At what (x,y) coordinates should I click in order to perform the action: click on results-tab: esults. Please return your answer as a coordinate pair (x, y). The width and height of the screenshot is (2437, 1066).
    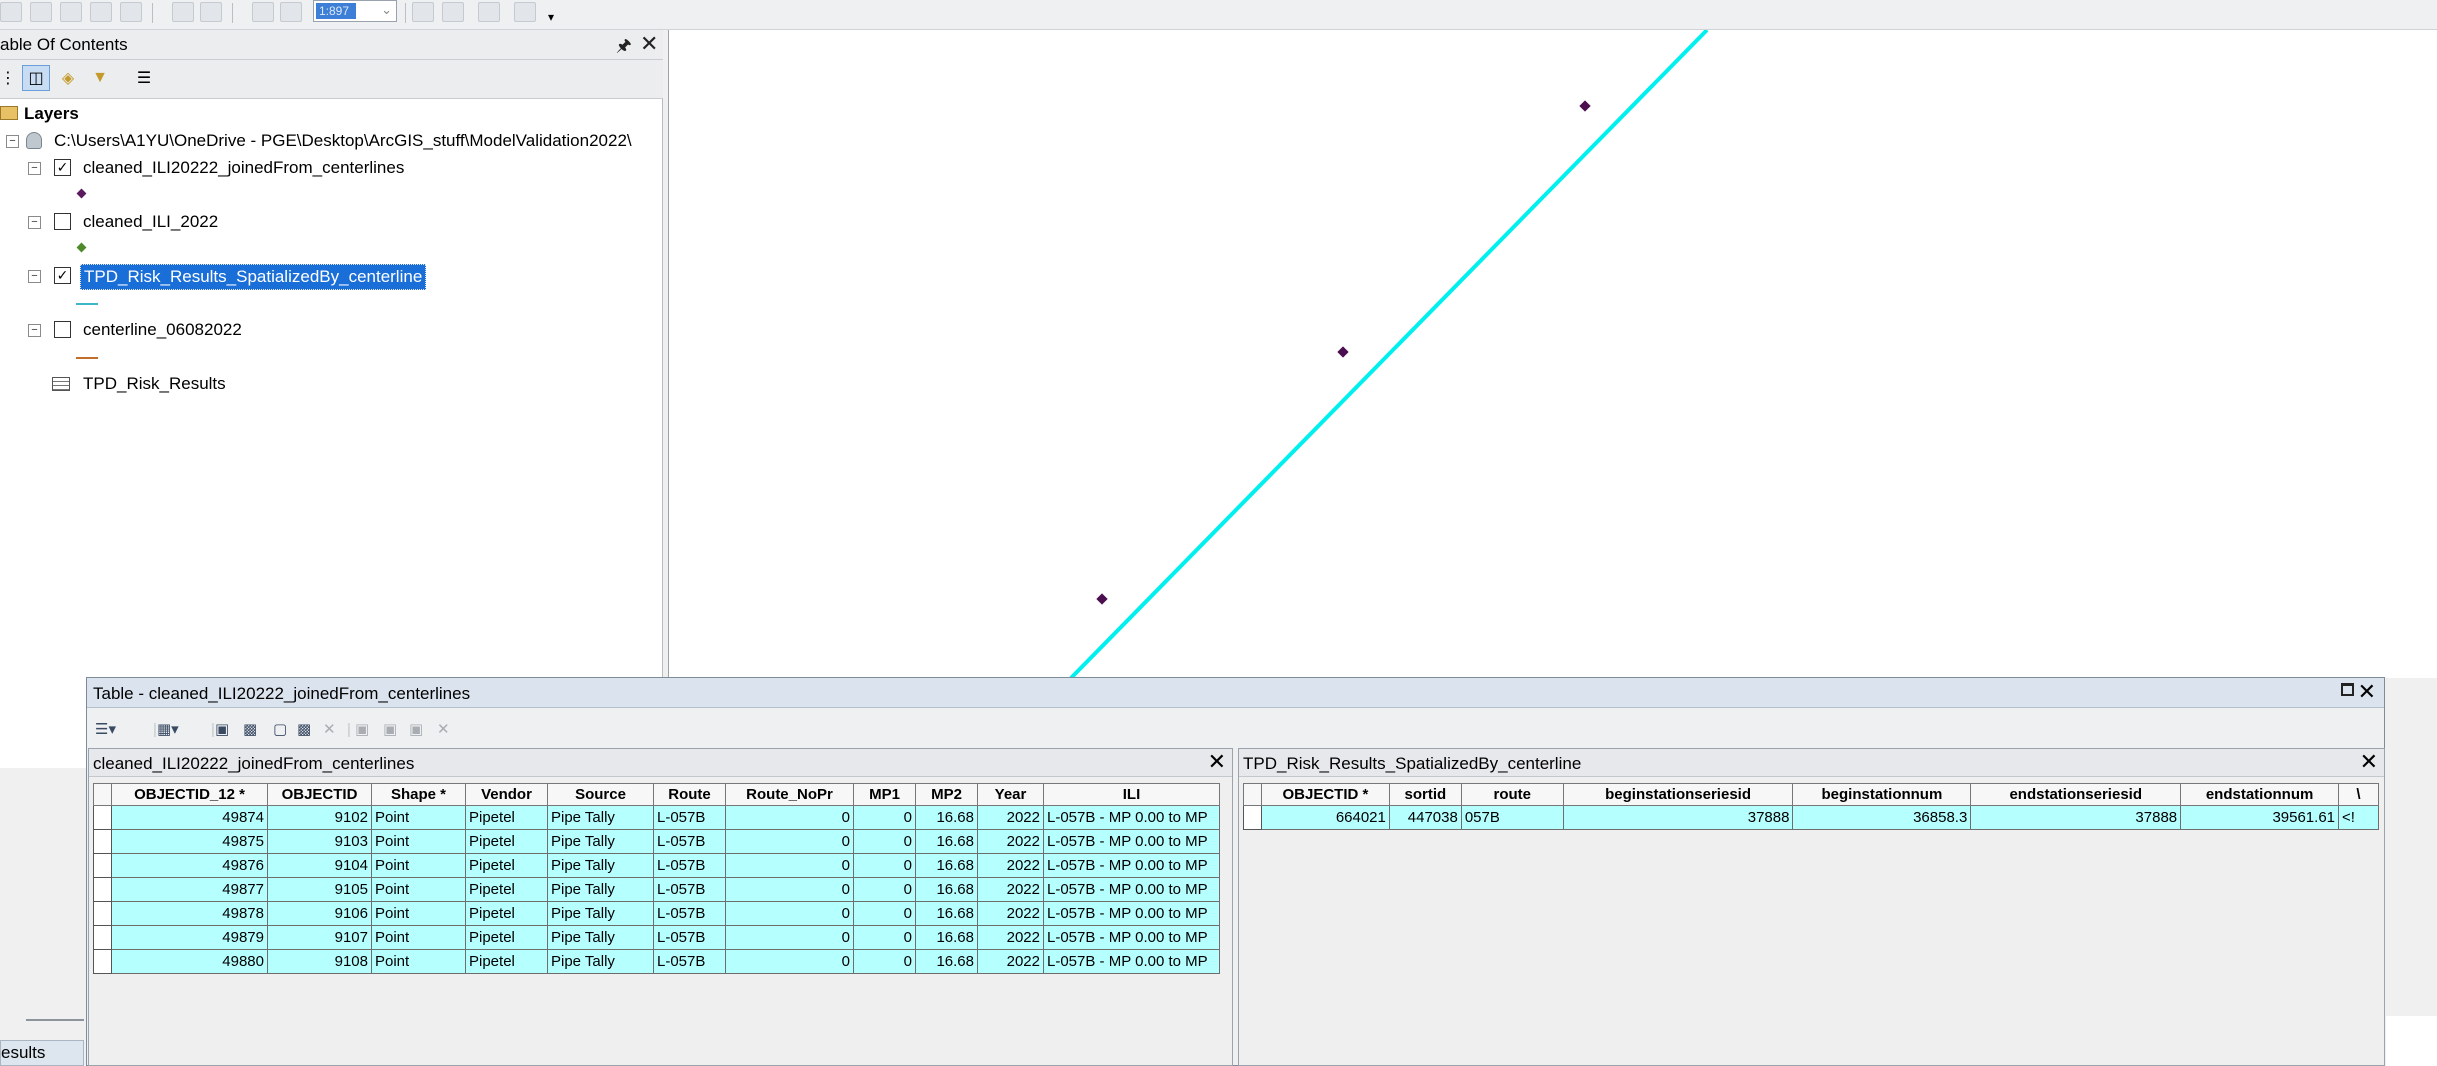
    Looking at the image, I should click on (42, 1053).